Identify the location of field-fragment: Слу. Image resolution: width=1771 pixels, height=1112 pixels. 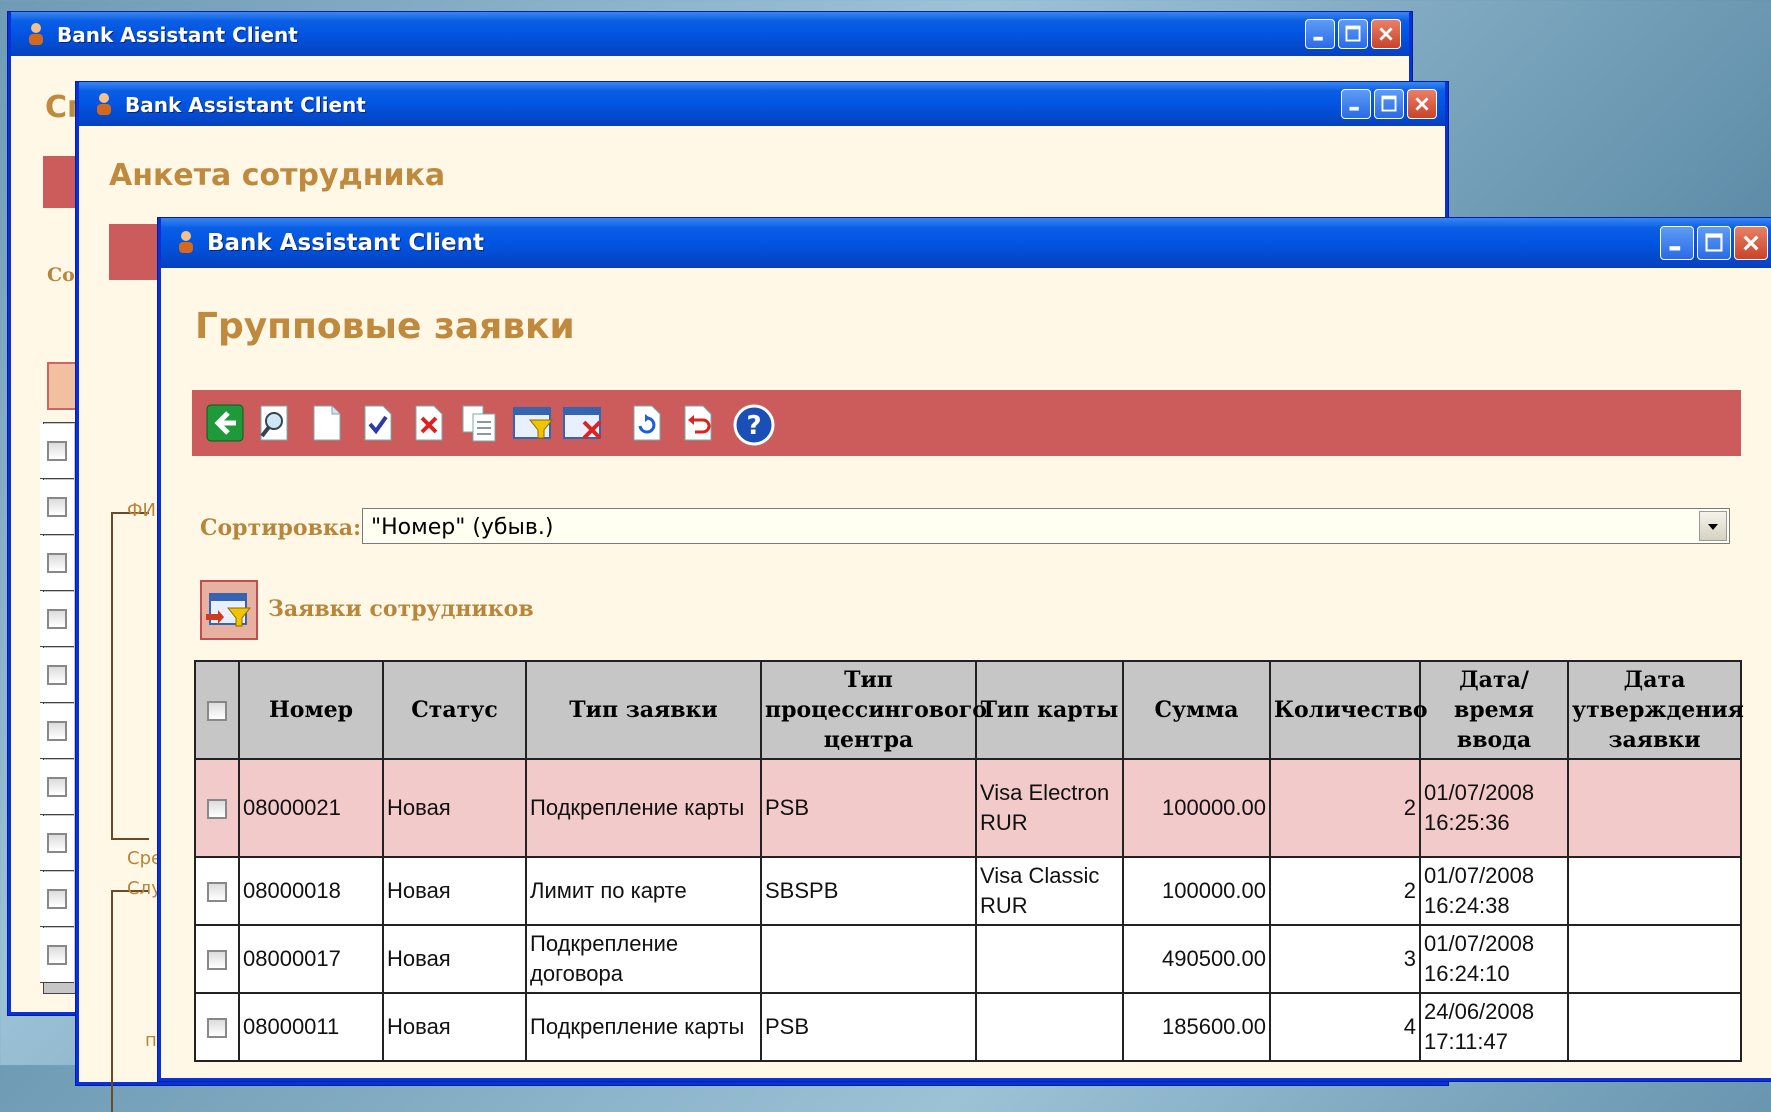
(144, 888).